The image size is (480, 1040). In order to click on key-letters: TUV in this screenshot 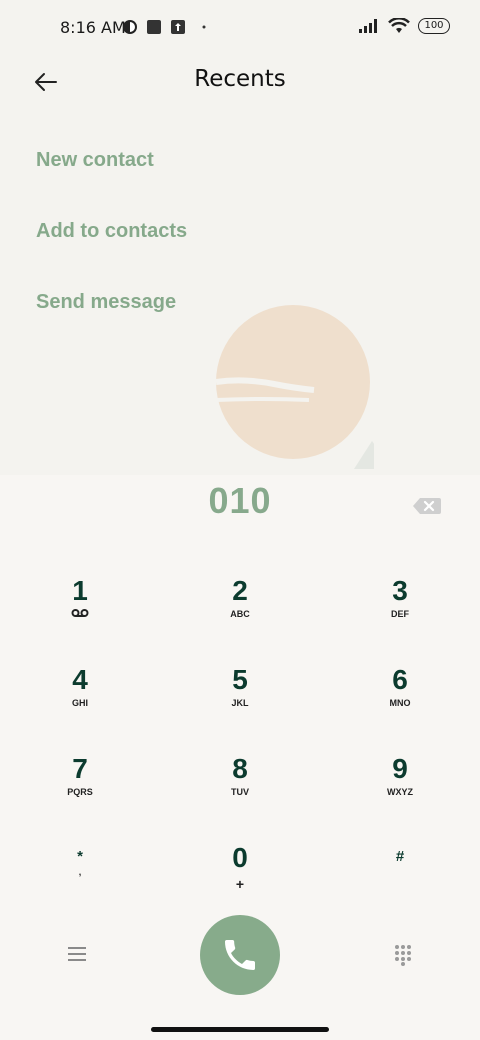, I will do `click(240, 792)`.